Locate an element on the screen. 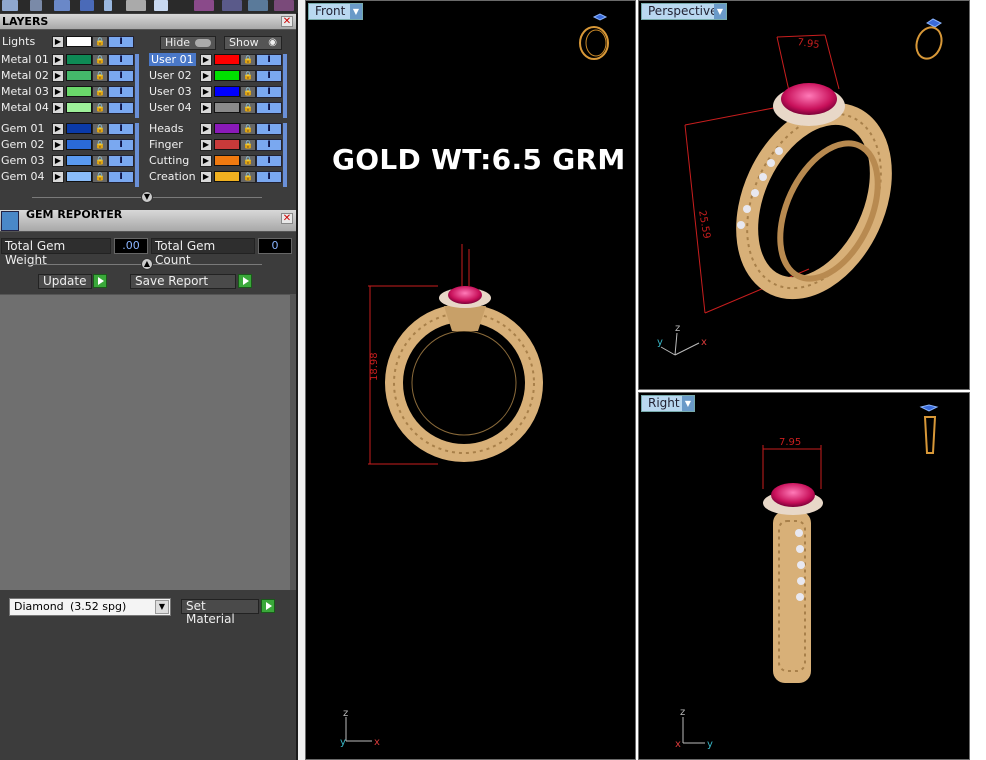 Image resolution: width=986 pixels, height=760 pixels. panel-icon is located at coordinates (87, 5).